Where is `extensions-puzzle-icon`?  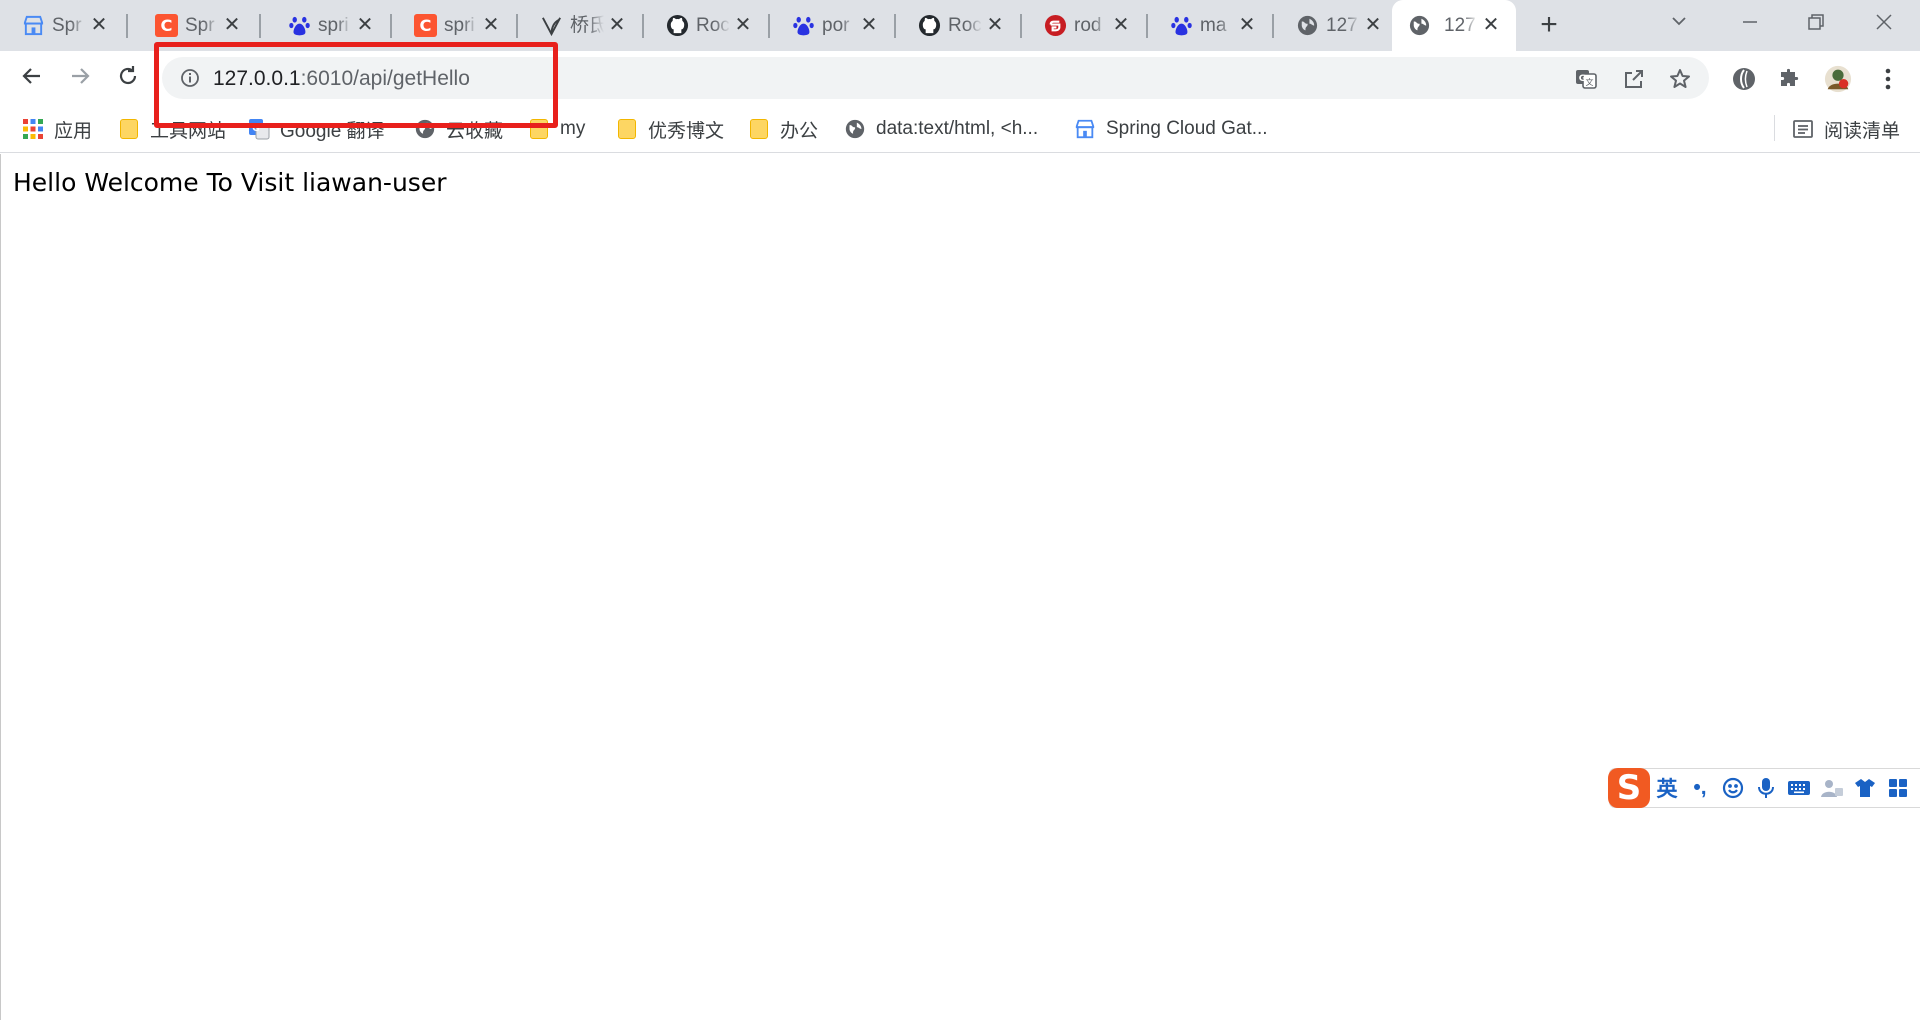 extensions-puzzle-icon is located at coordinates (1790, 79).